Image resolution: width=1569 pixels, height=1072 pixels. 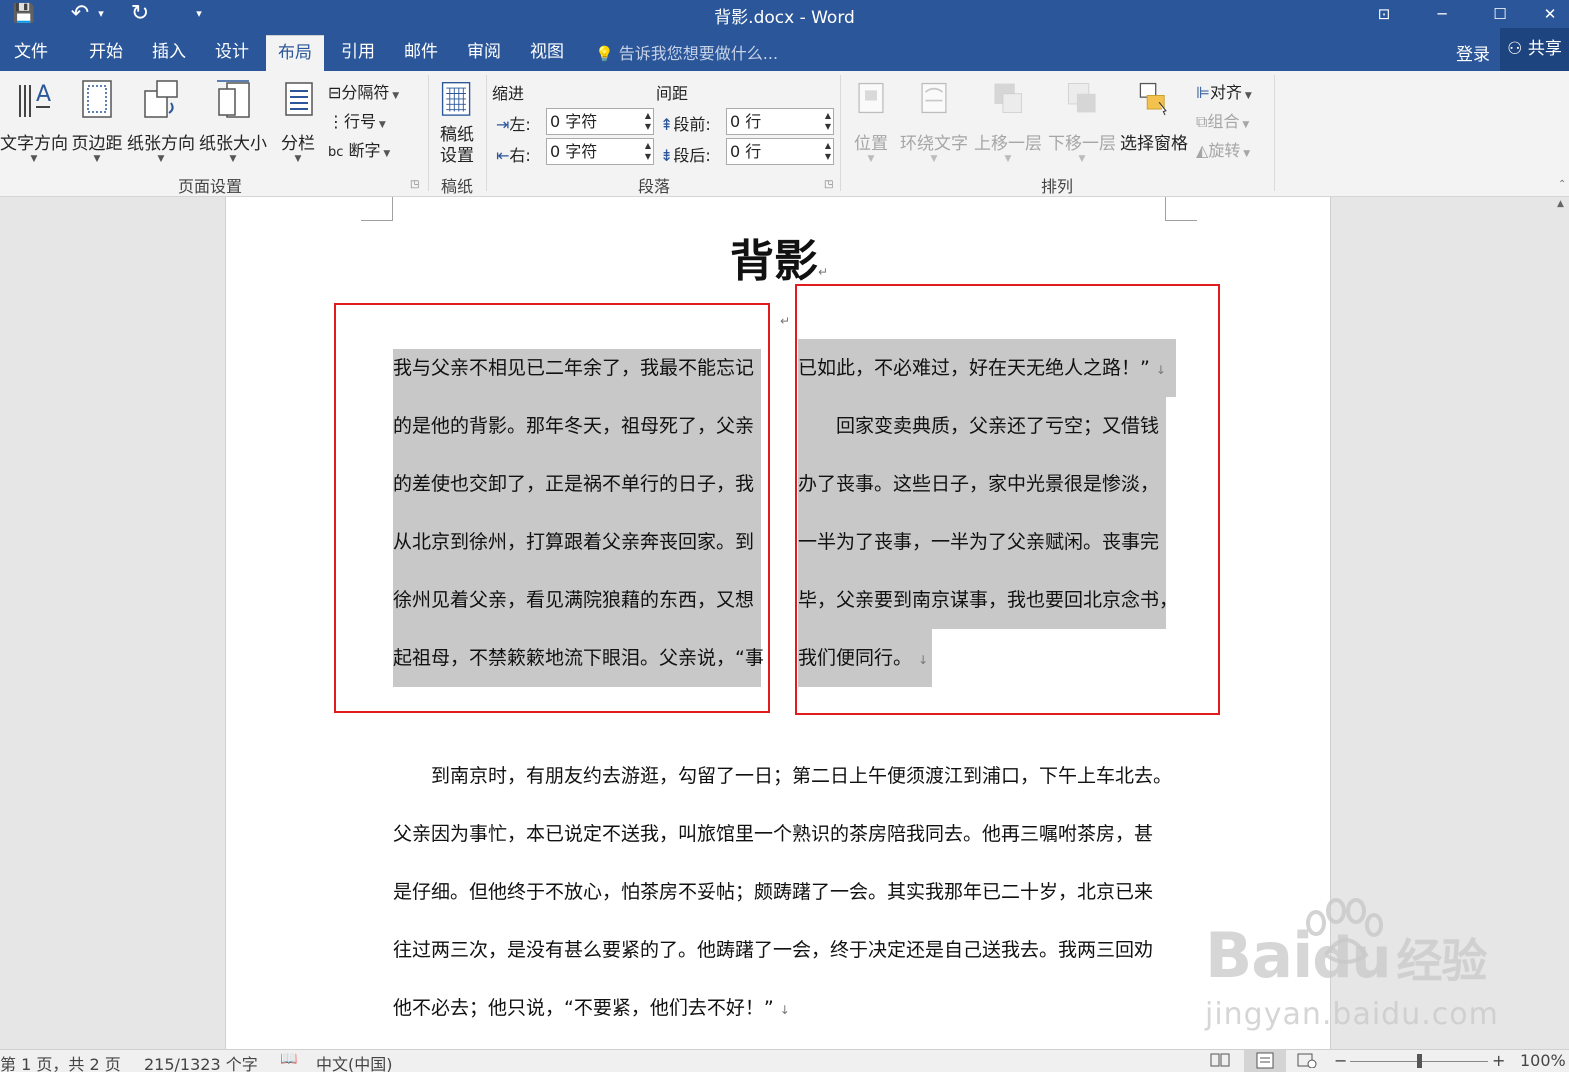 I want to click on paper-size-icon, so click(x=233, y=99).